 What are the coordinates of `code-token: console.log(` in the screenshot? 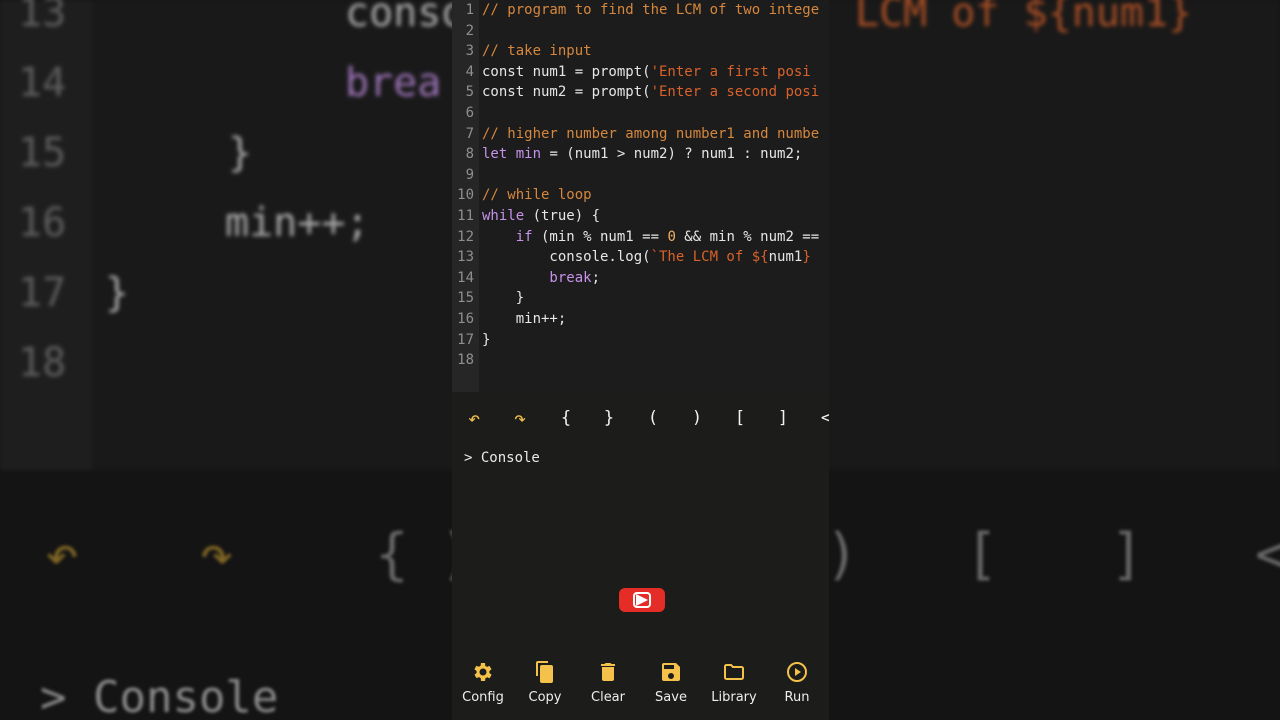 It's located at (566, 257).